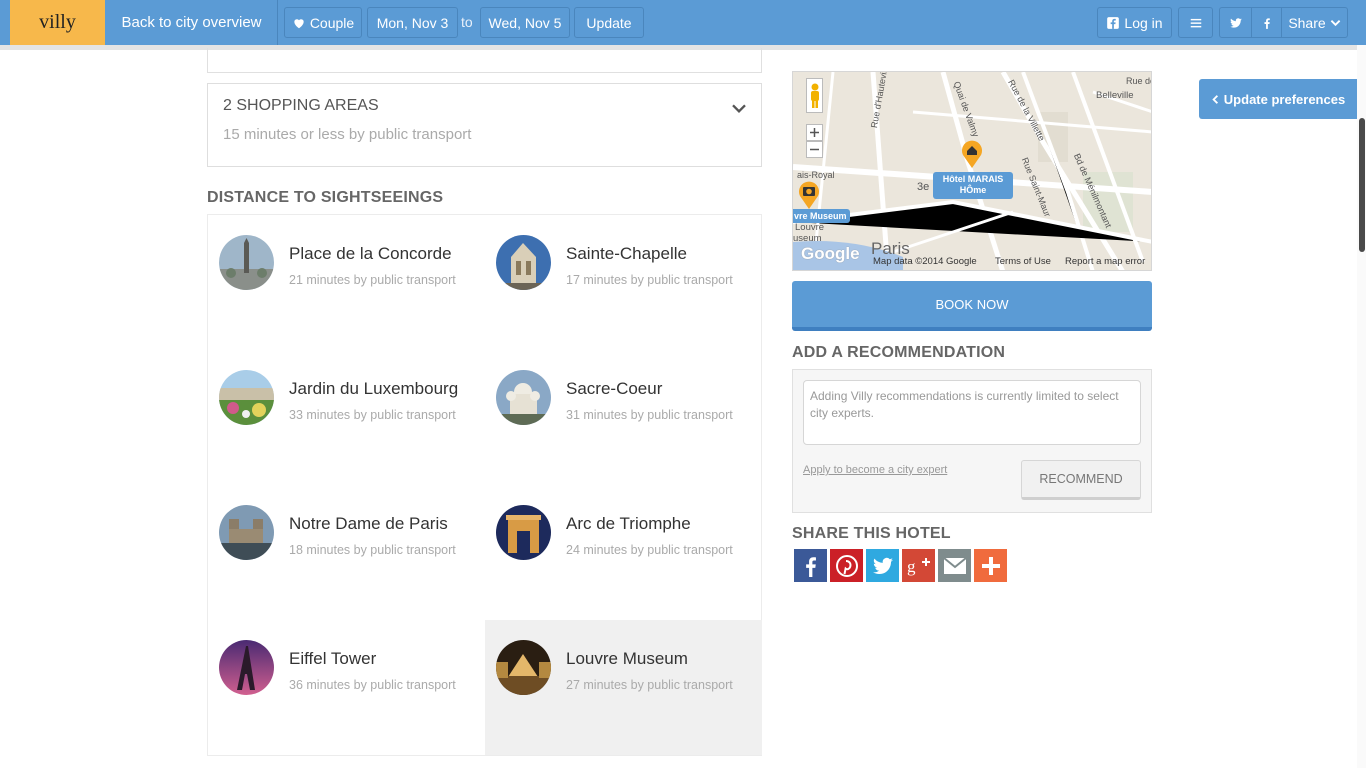 The height and width of the screenshot is (768, 1366). I want to click on envelope-icon, so click(954, 565).